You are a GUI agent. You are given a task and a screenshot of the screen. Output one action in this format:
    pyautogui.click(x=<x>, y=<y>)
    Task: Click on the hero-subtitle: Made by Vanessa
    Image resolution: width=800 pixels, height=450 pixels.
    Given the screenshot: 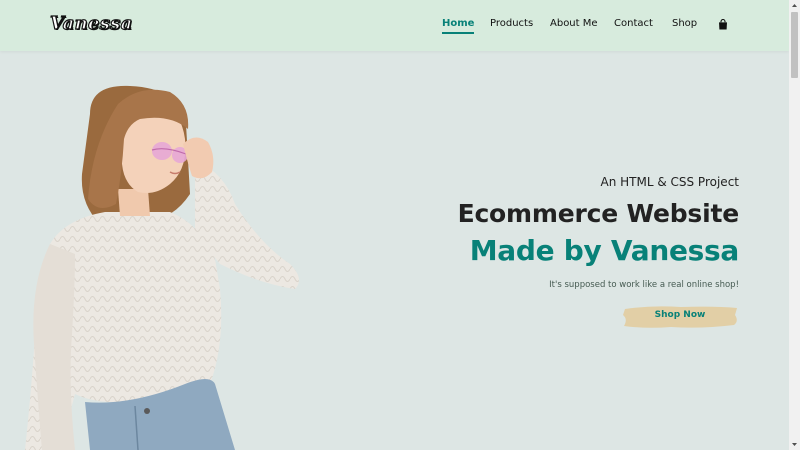 What is the action you would take?
    pyautogui.click(x=604, y=250)
    